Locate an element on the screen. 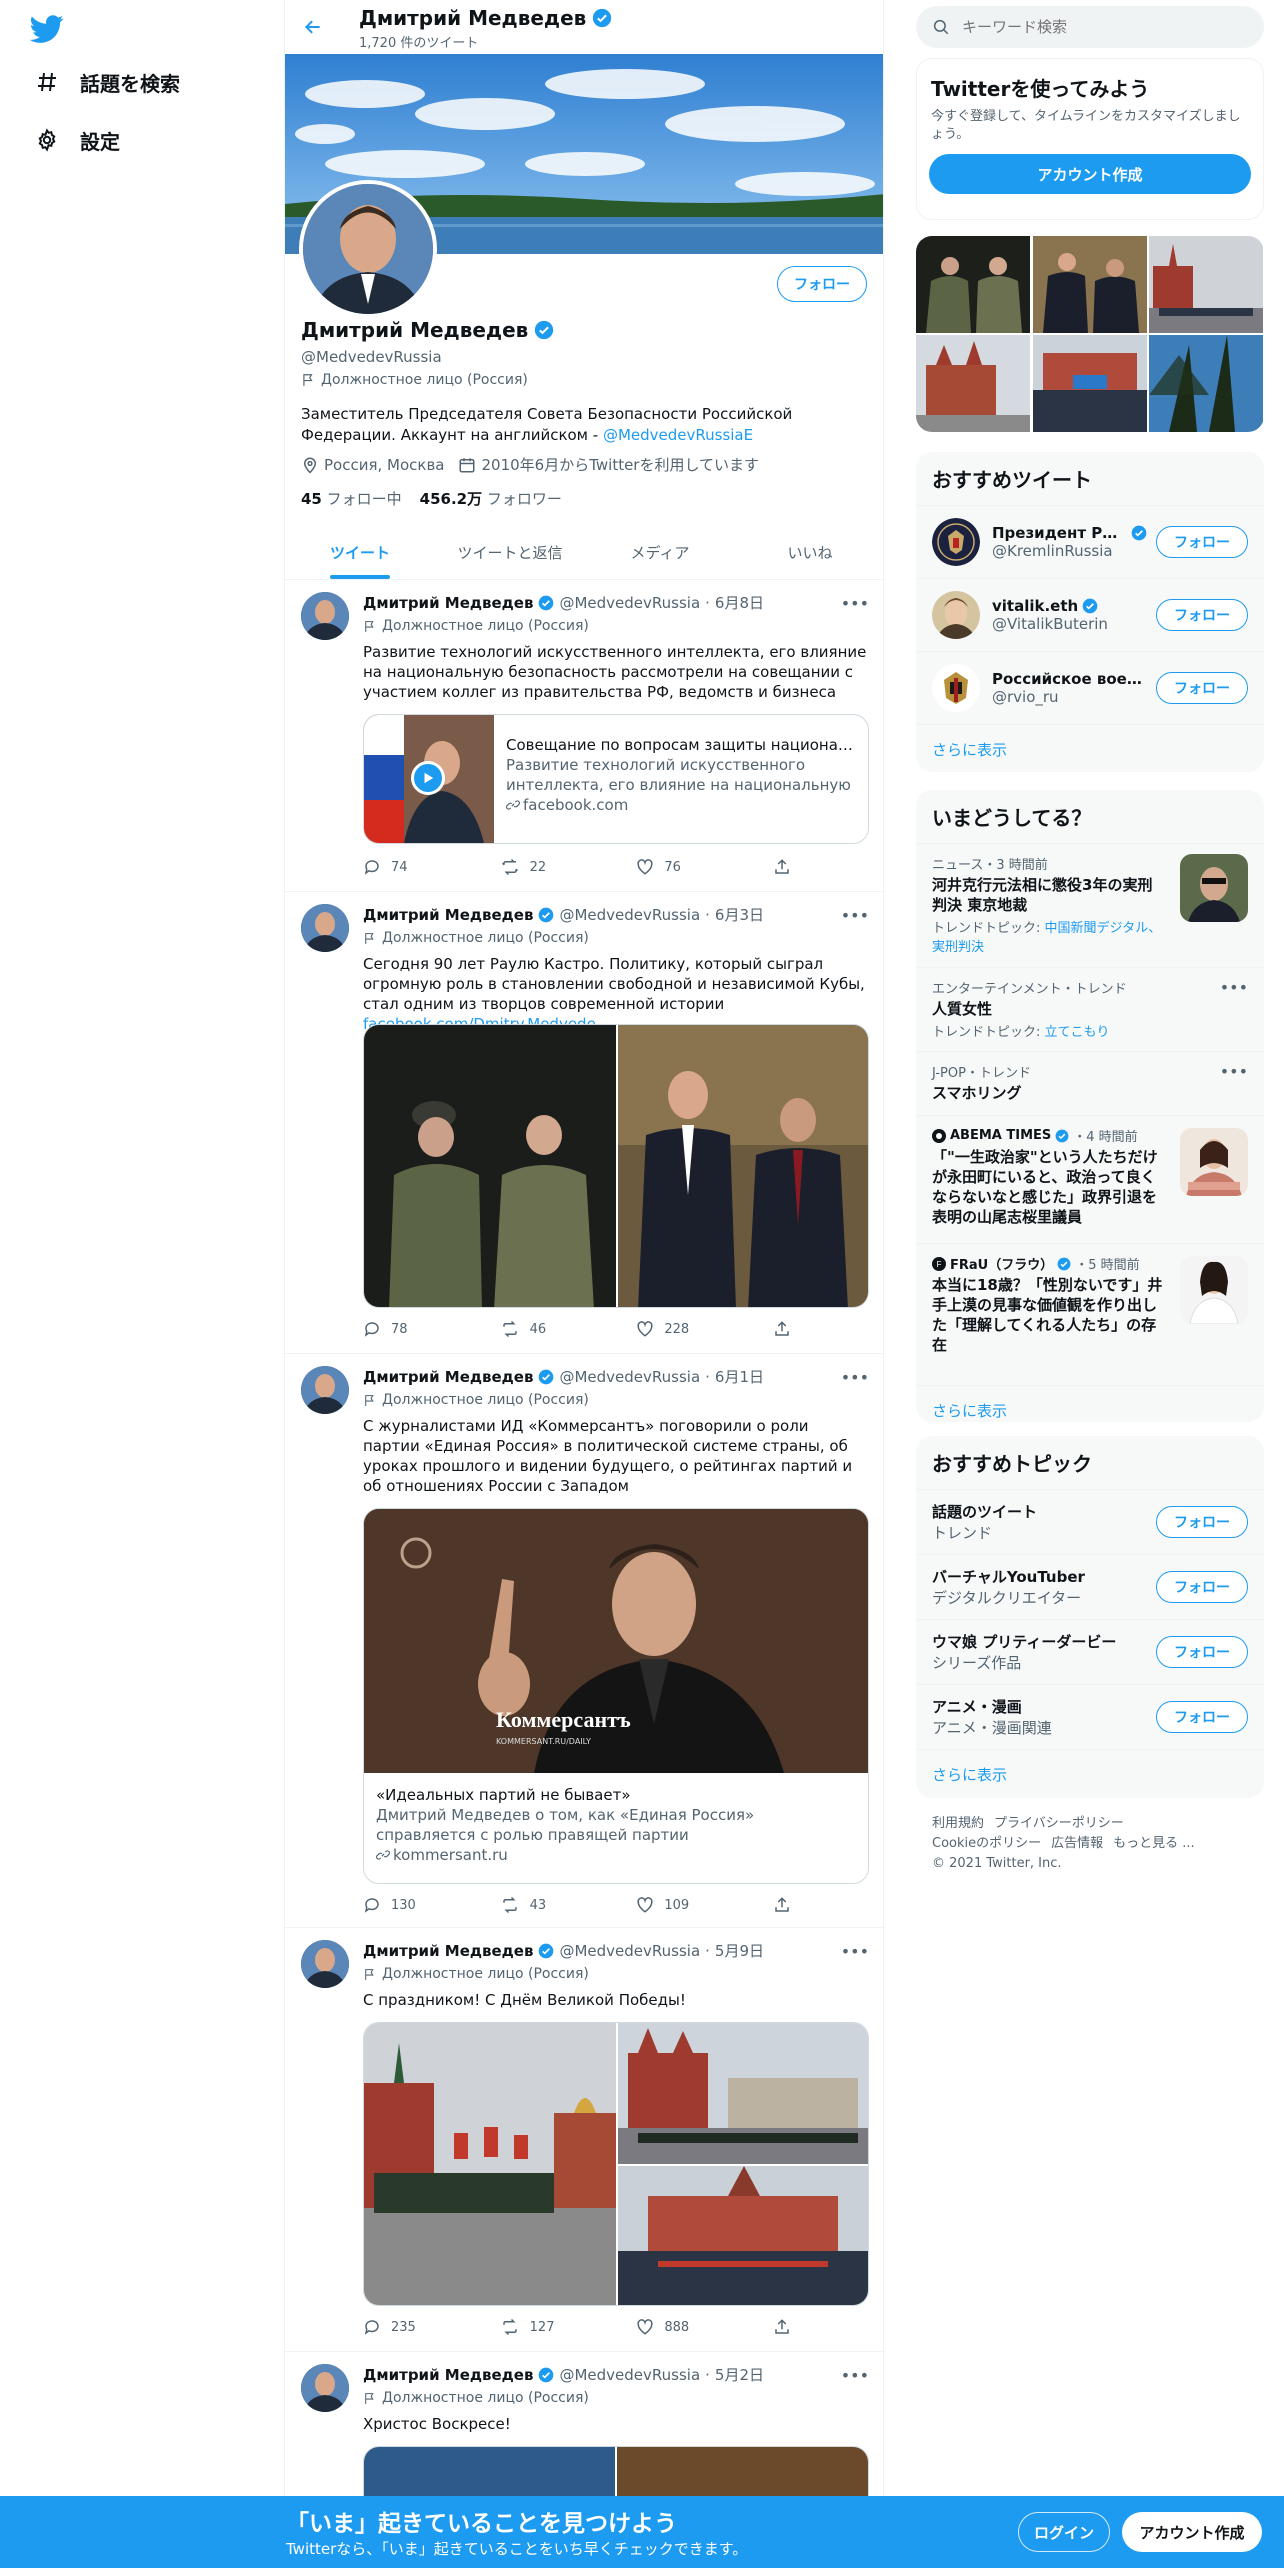 The height and width of the screenshot is (2568, 1284). retweet-icon is located at coordinates (510, 1329).